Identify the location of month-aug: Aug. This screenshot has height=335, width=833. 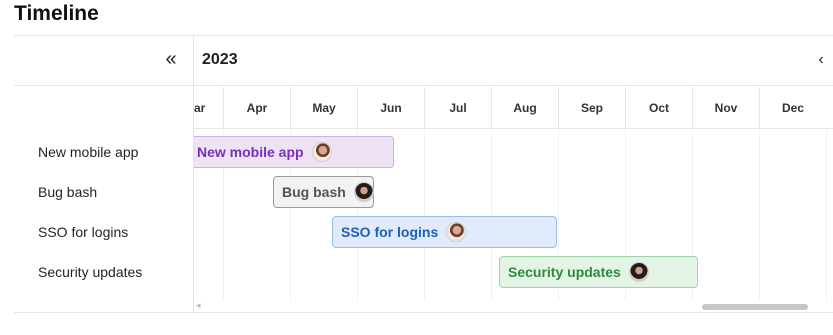
(524, 108).